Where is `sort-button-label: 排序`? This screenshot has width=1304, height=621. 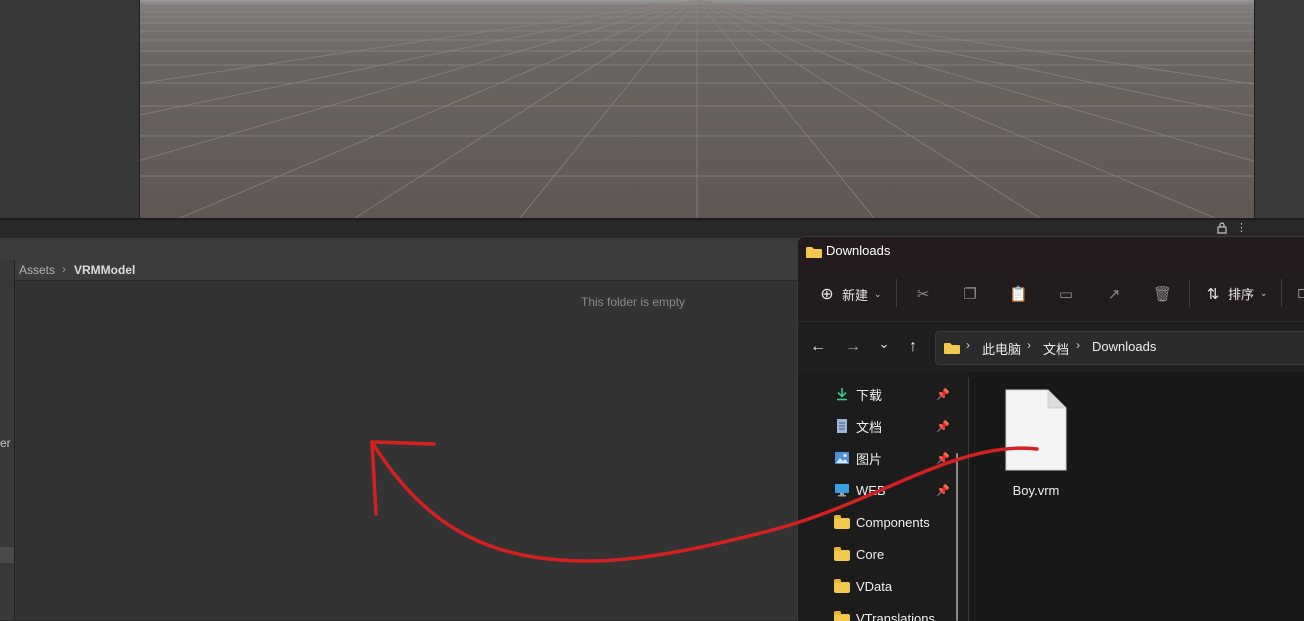
sort-button-label: 排序 is located at coordinates (1241, 293).